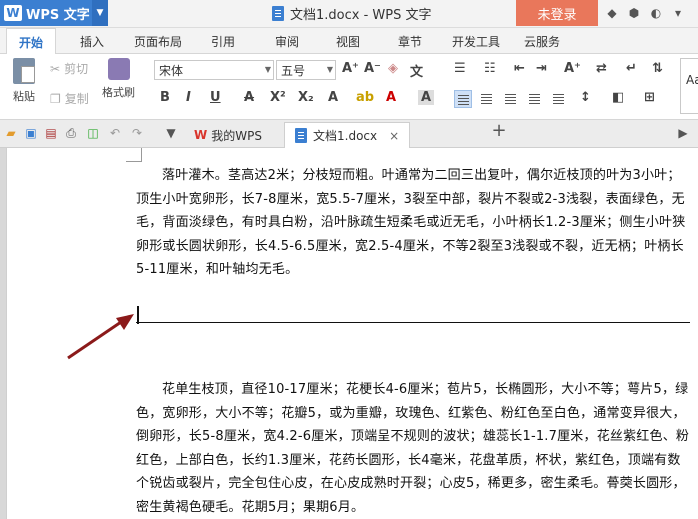 This screenshot has height=519, width=698. I want to click on highlight-icon: ab, so click(365, 97).